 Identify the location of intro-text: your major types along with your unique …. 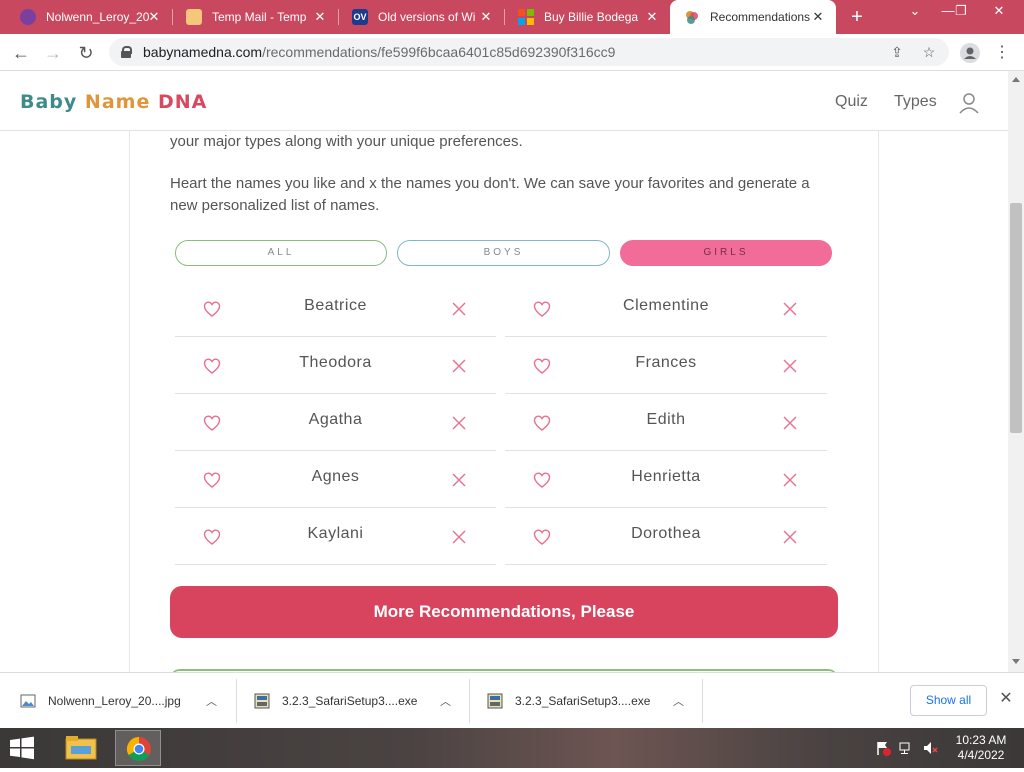
(346, 141).